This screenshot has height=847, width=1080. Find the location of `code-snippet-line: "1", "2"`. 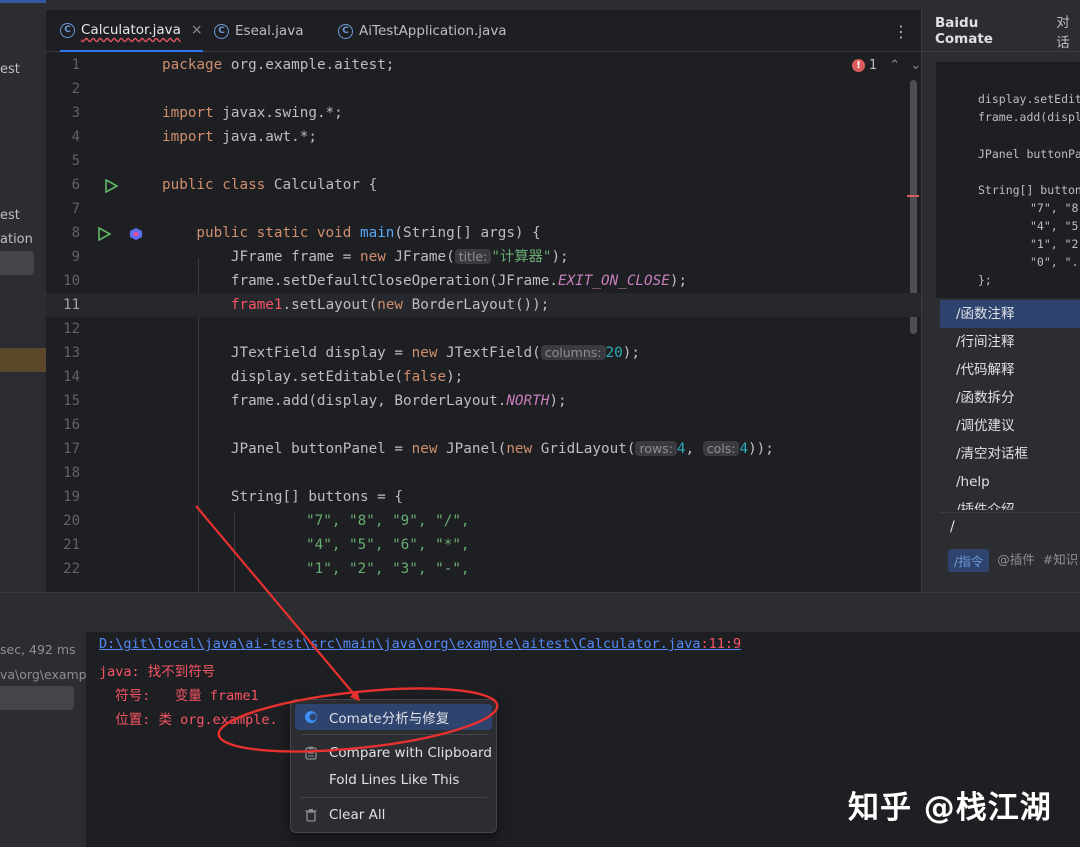

code-snippet-line: "1", "2" is located at coordinates (1055, 244).